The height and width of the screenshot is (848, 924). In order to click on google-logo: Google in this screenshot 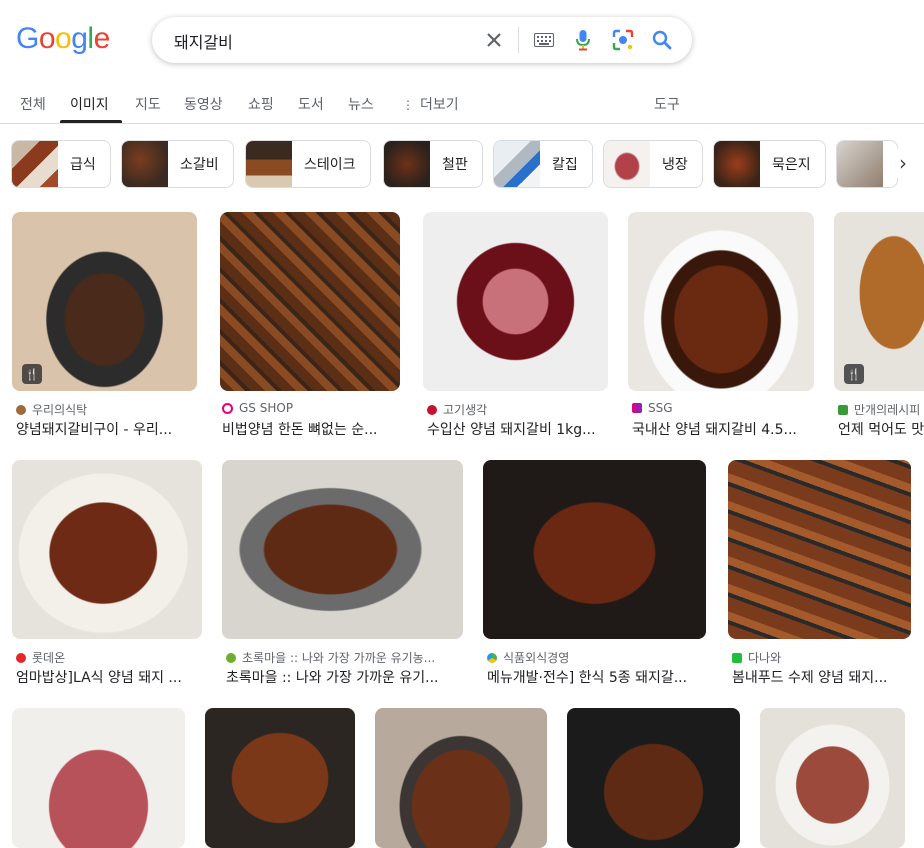, I will do `click(63, 39)`.